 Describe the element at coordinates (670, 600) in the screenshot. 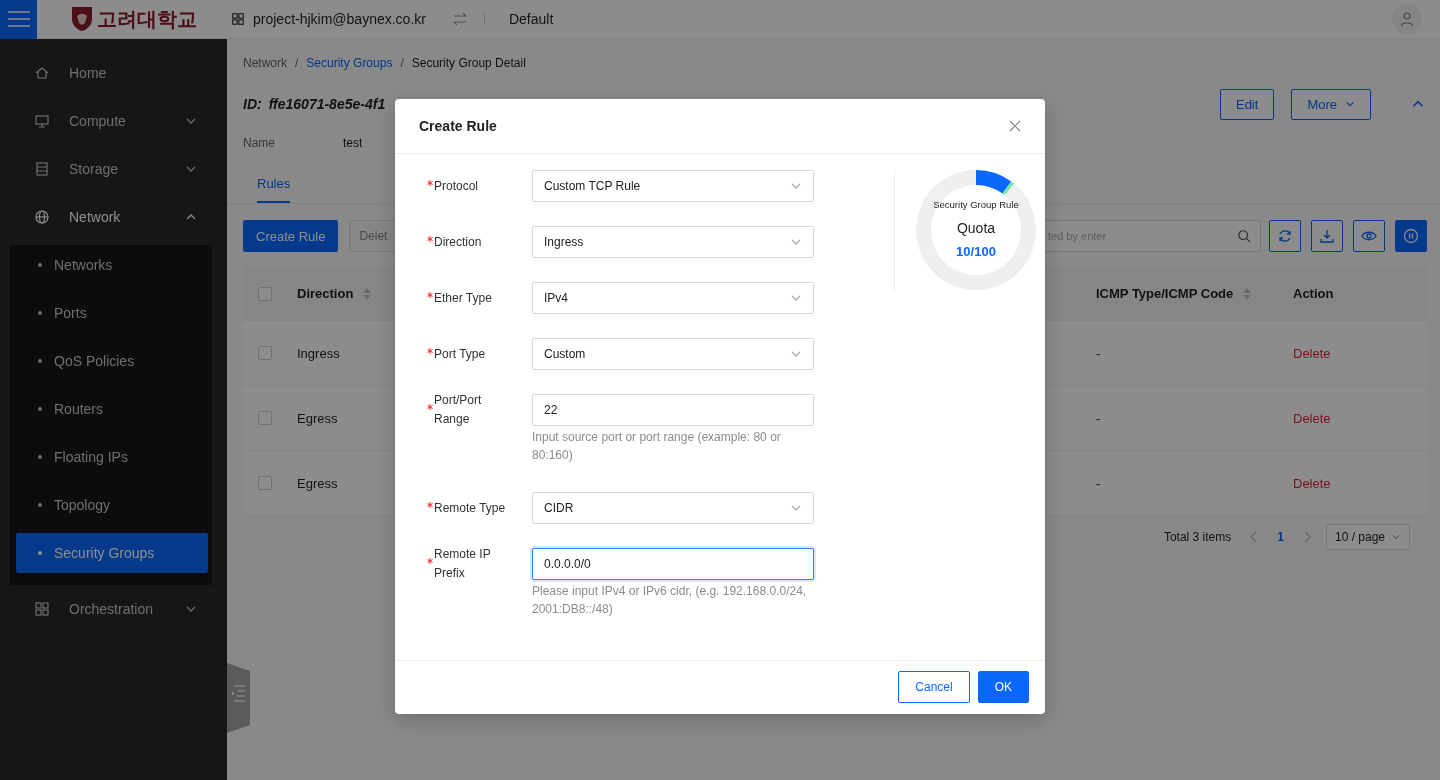

I see `help-text: Please input IPv4 or IPv6 cidr, (e.g. 192.168.0.0/24, 2001:DB8::/48)` at that location.